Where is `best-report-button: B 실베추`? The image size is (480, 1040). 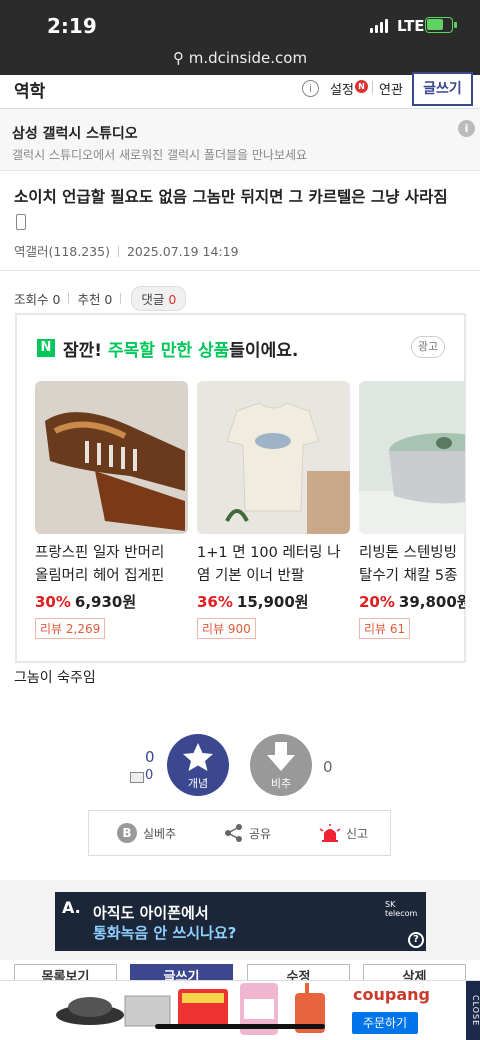
best-report-button: B 실베추 is located at coordinates (146, 833).